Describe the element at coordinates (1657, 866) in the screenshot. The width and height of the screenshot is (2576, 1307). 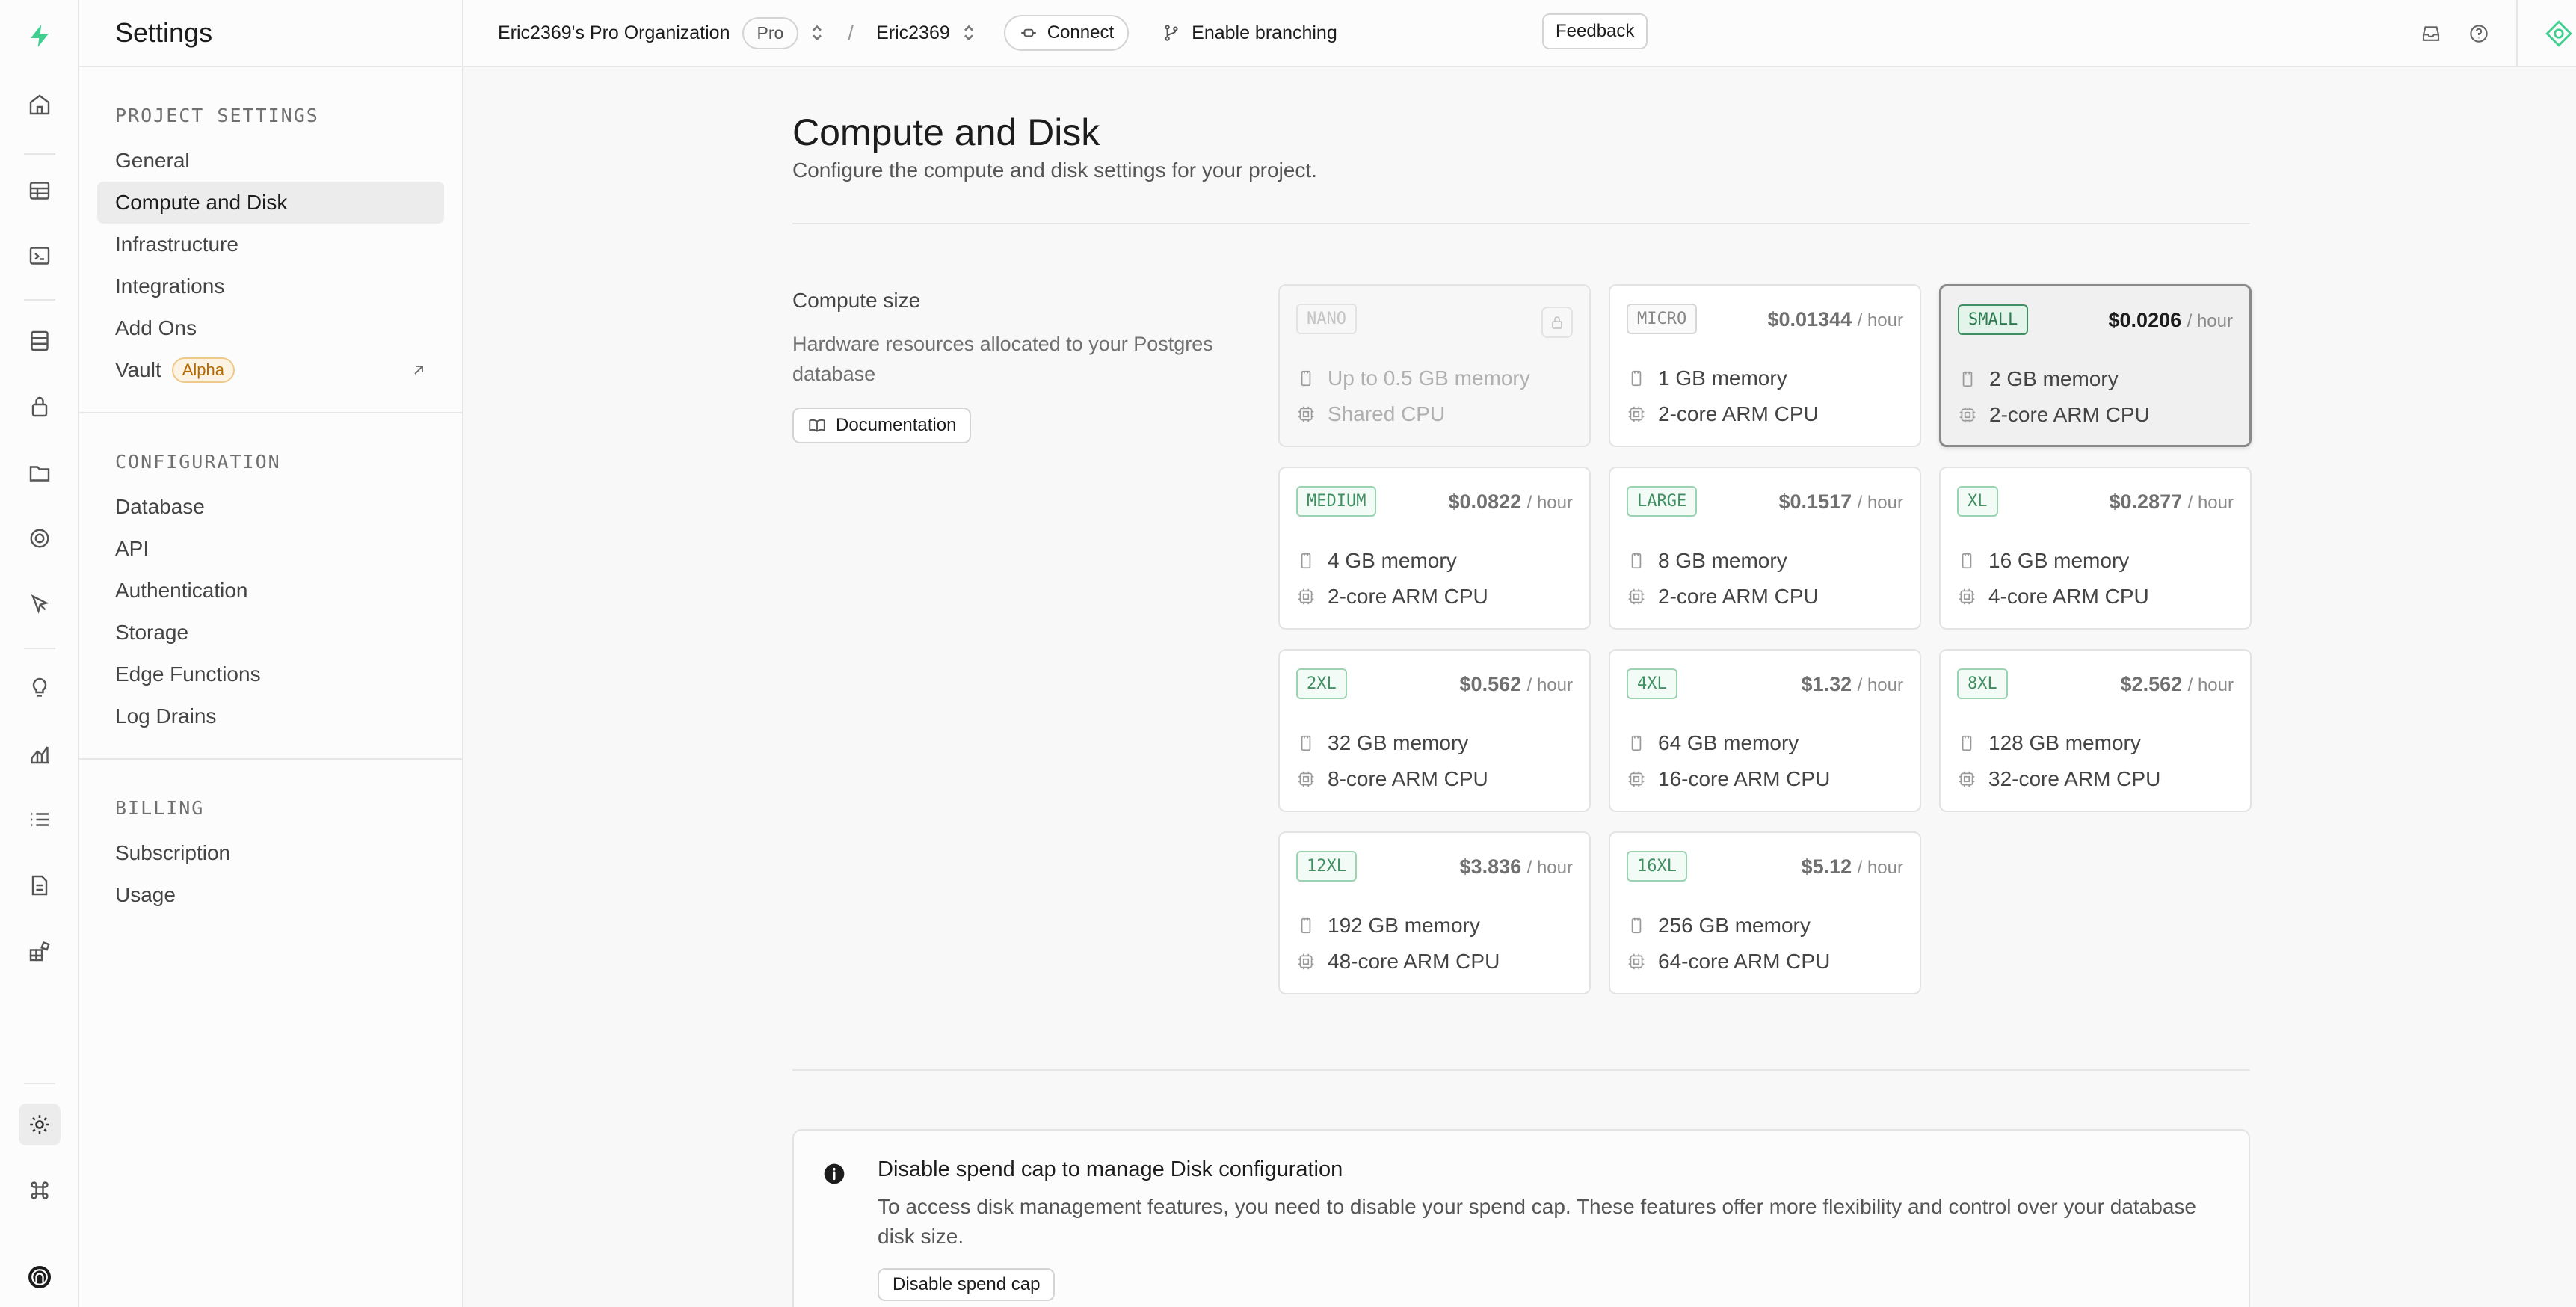
I see `compute-size-tag: 16XL` at that location.